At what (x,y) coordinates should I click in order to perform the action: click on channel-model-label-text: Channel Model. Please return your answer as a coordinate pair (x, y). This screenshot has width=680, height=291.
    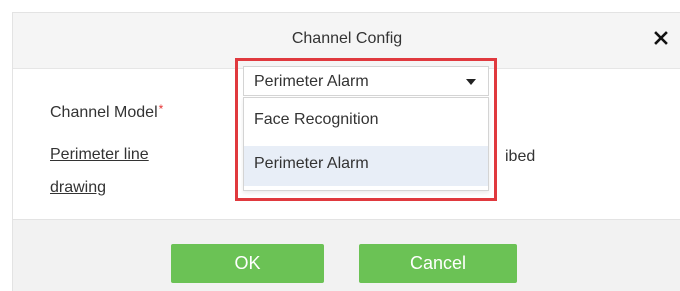
    Looking at the image, I should click on (104, 112).